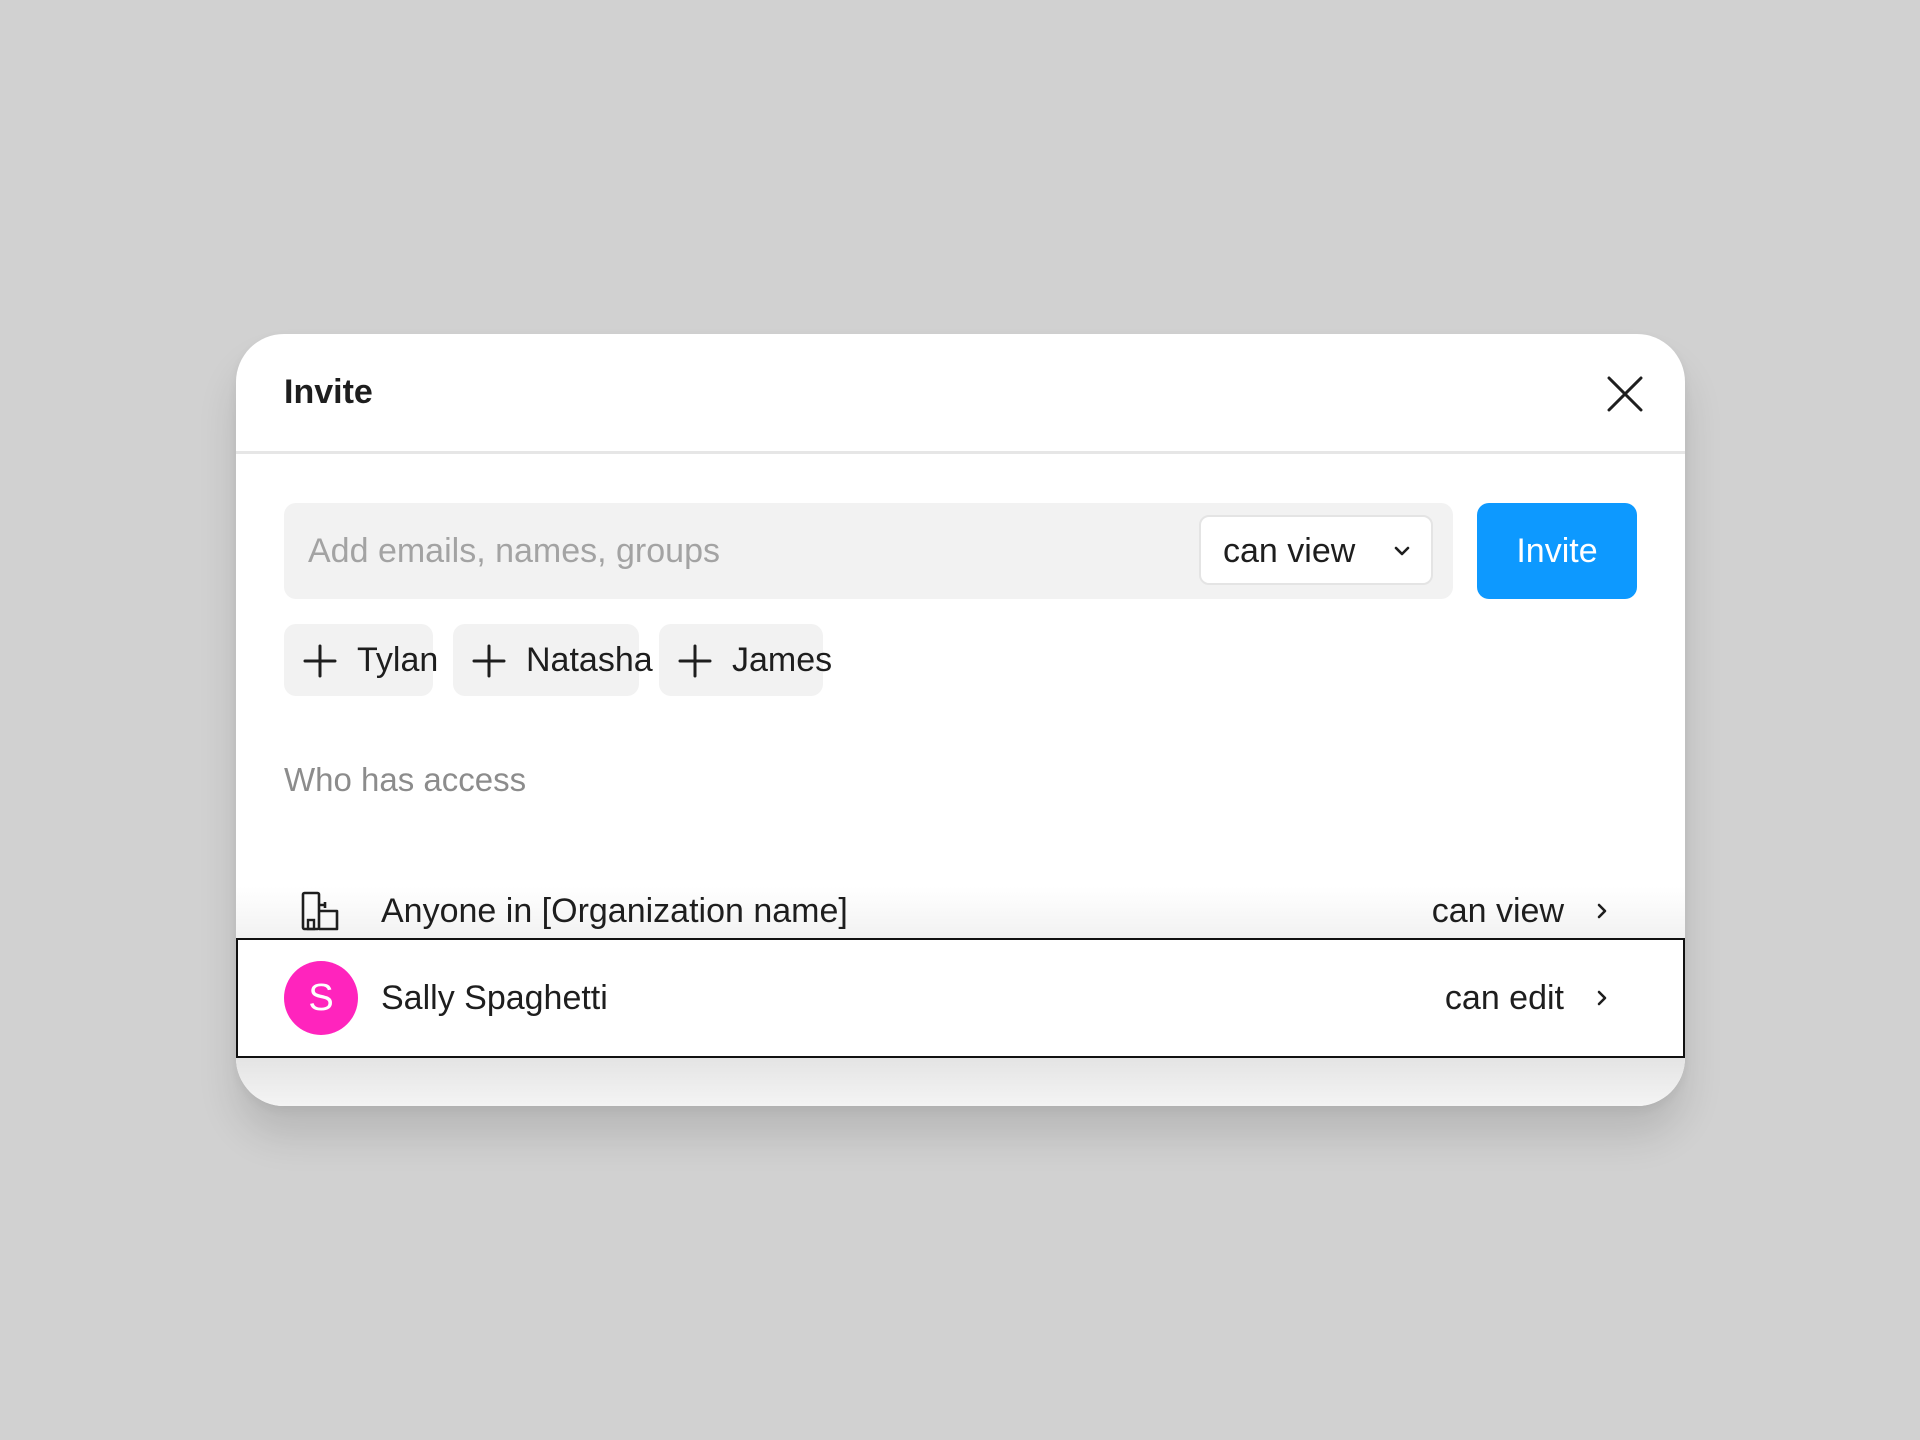 Image resolution: width=1920 pixels, height=1440 pixels. Describe the element at coordinates (1504, 998) in the screenshot. I see `access-entry-permission: can edit` at that location.